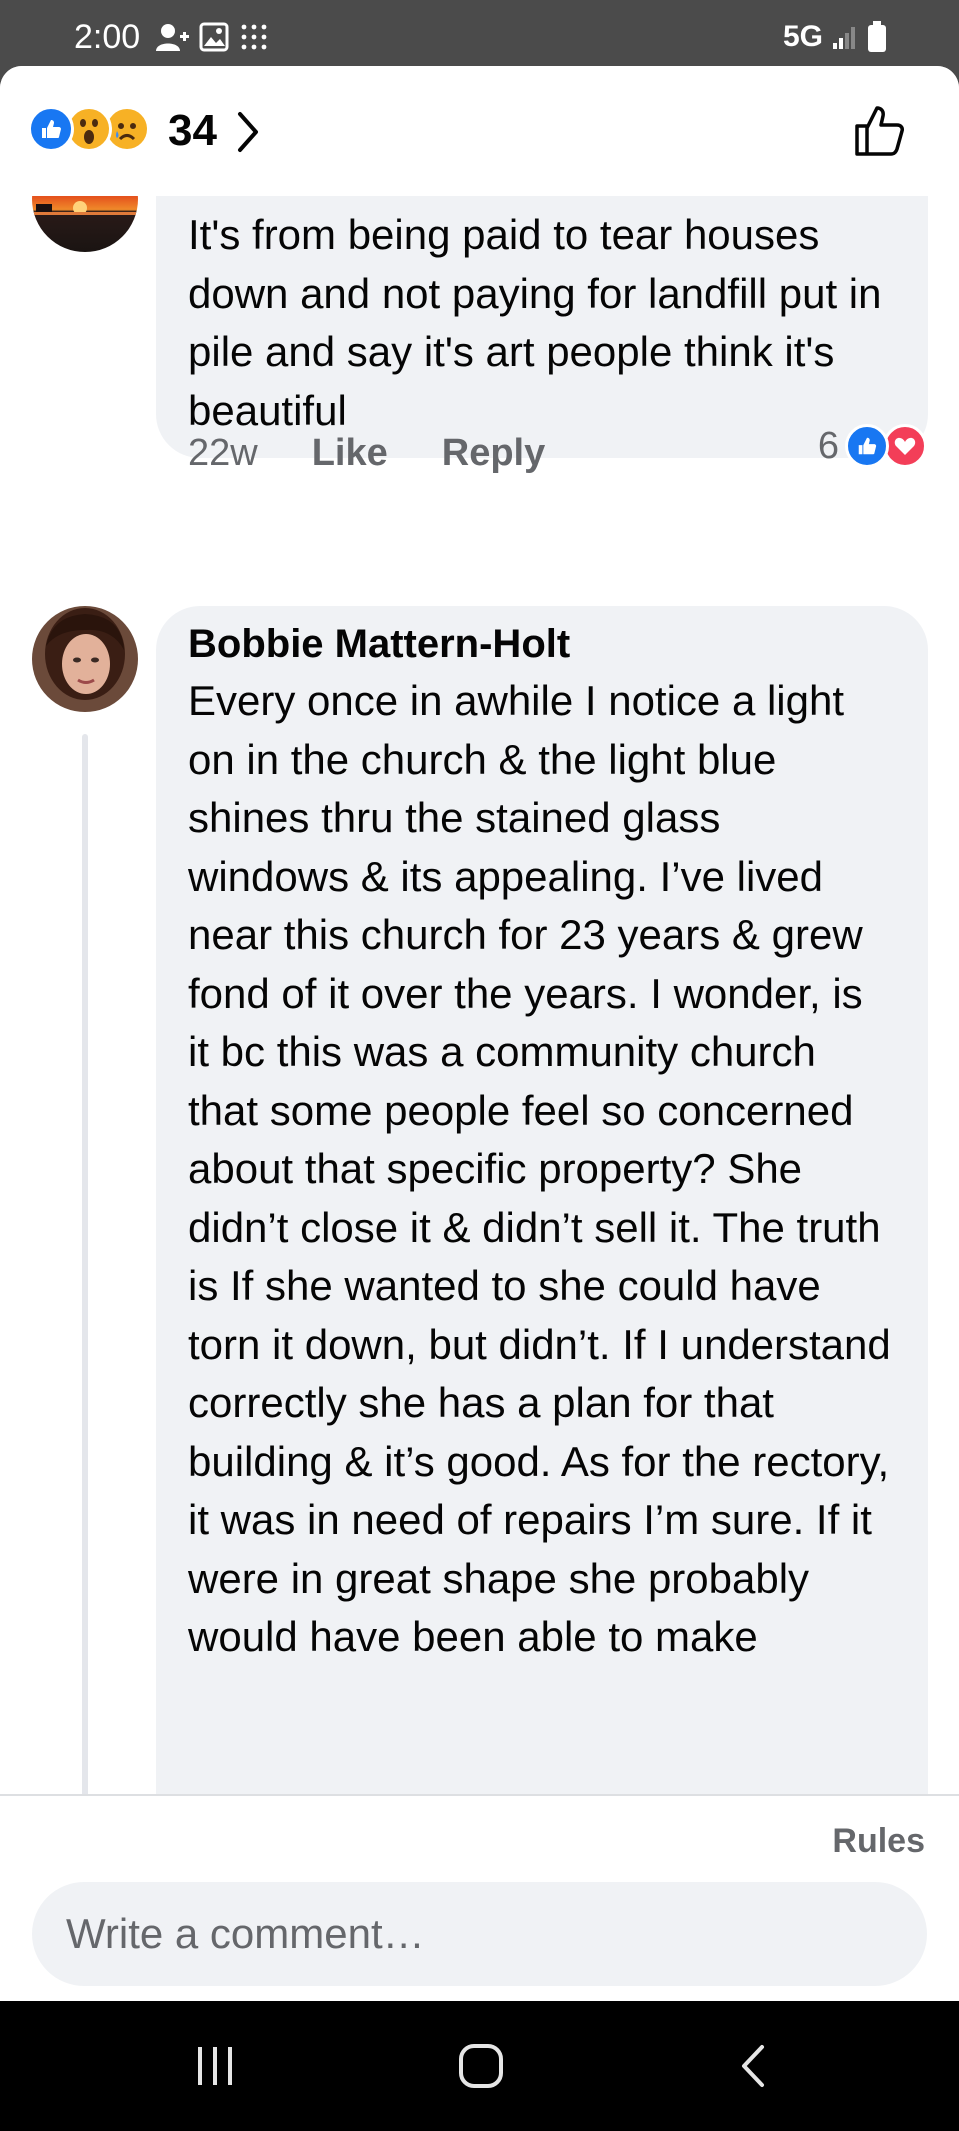  What do you see at coordinates (254, 37) in the screenshot?
I see `dots-grid-icon` at bounding box center [254, 37].